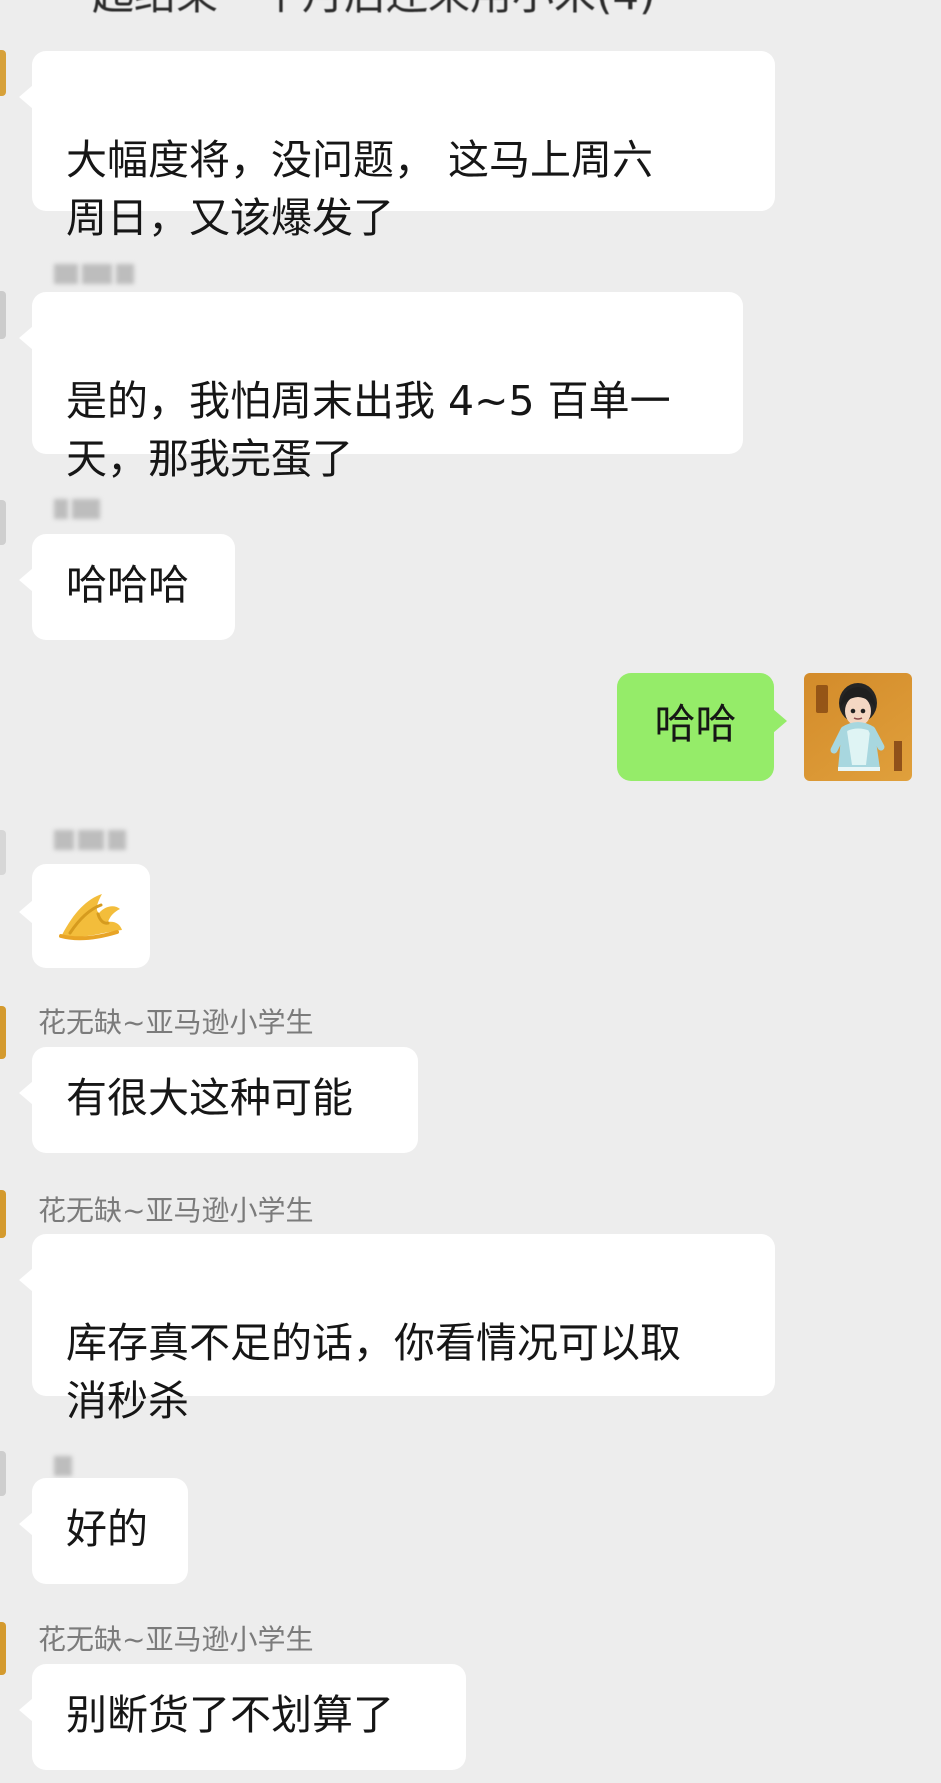 The width and height of the screenshot is (941, 1783). I want to click on truncated-header-text: 一起结束一个月后还来用小米(4), so click(400, 10).